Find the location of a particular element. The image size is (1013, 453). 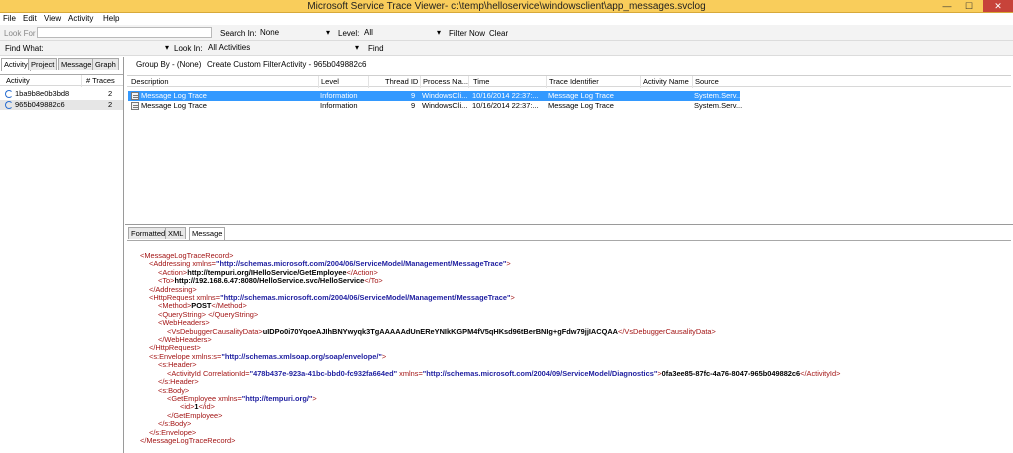

column-activity: Activity is located at coordinates (43, 81).